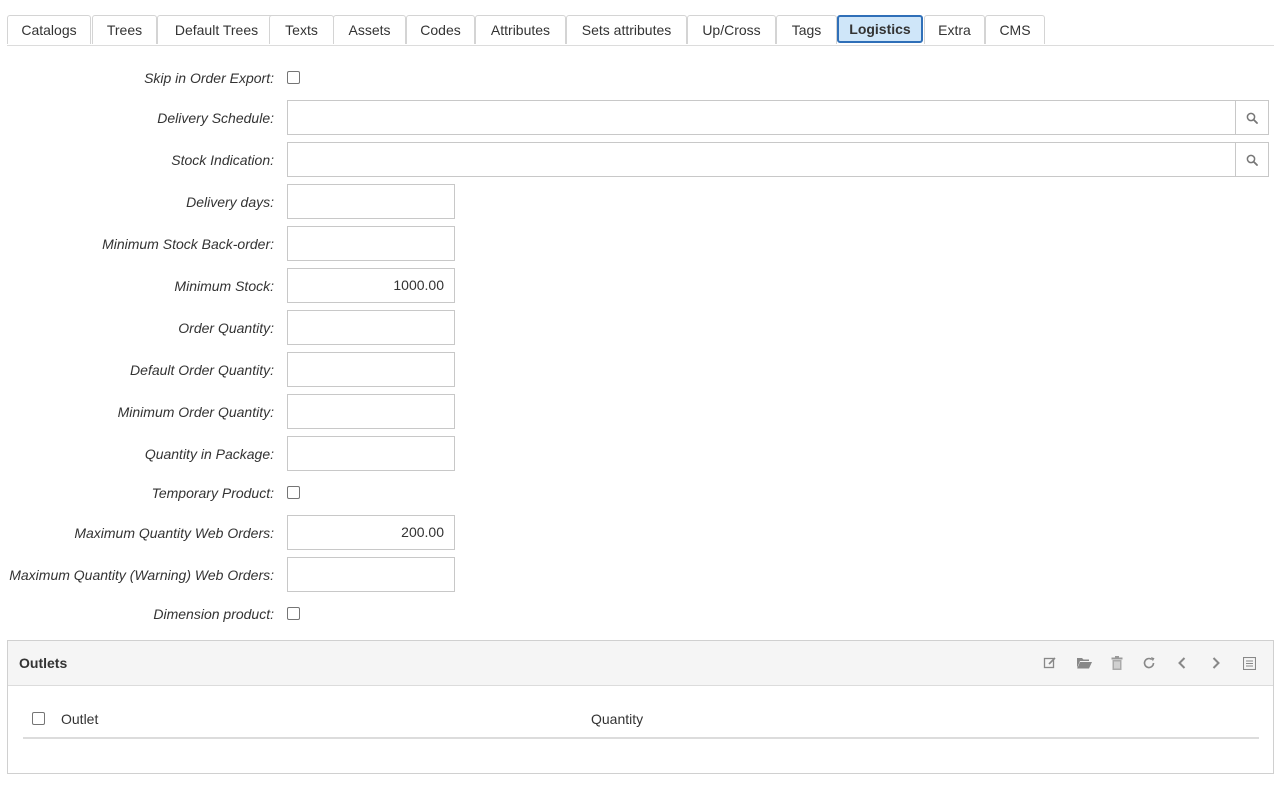  Describe the element at coordinates (371, 453) in the screenshot. I see `quantity-in-package-input` at that location.